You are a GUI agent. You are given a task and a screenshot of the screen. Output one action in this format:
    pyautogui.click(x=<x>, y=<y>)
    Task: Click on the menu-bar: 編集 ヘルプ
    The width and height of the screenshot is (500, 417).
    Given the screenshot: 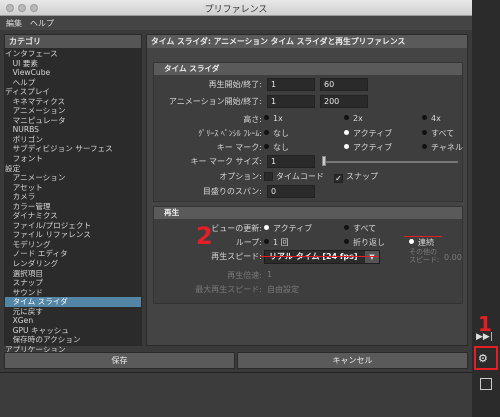 What is the action you would take?
    pyautogui.click(x=236, y=23)
    